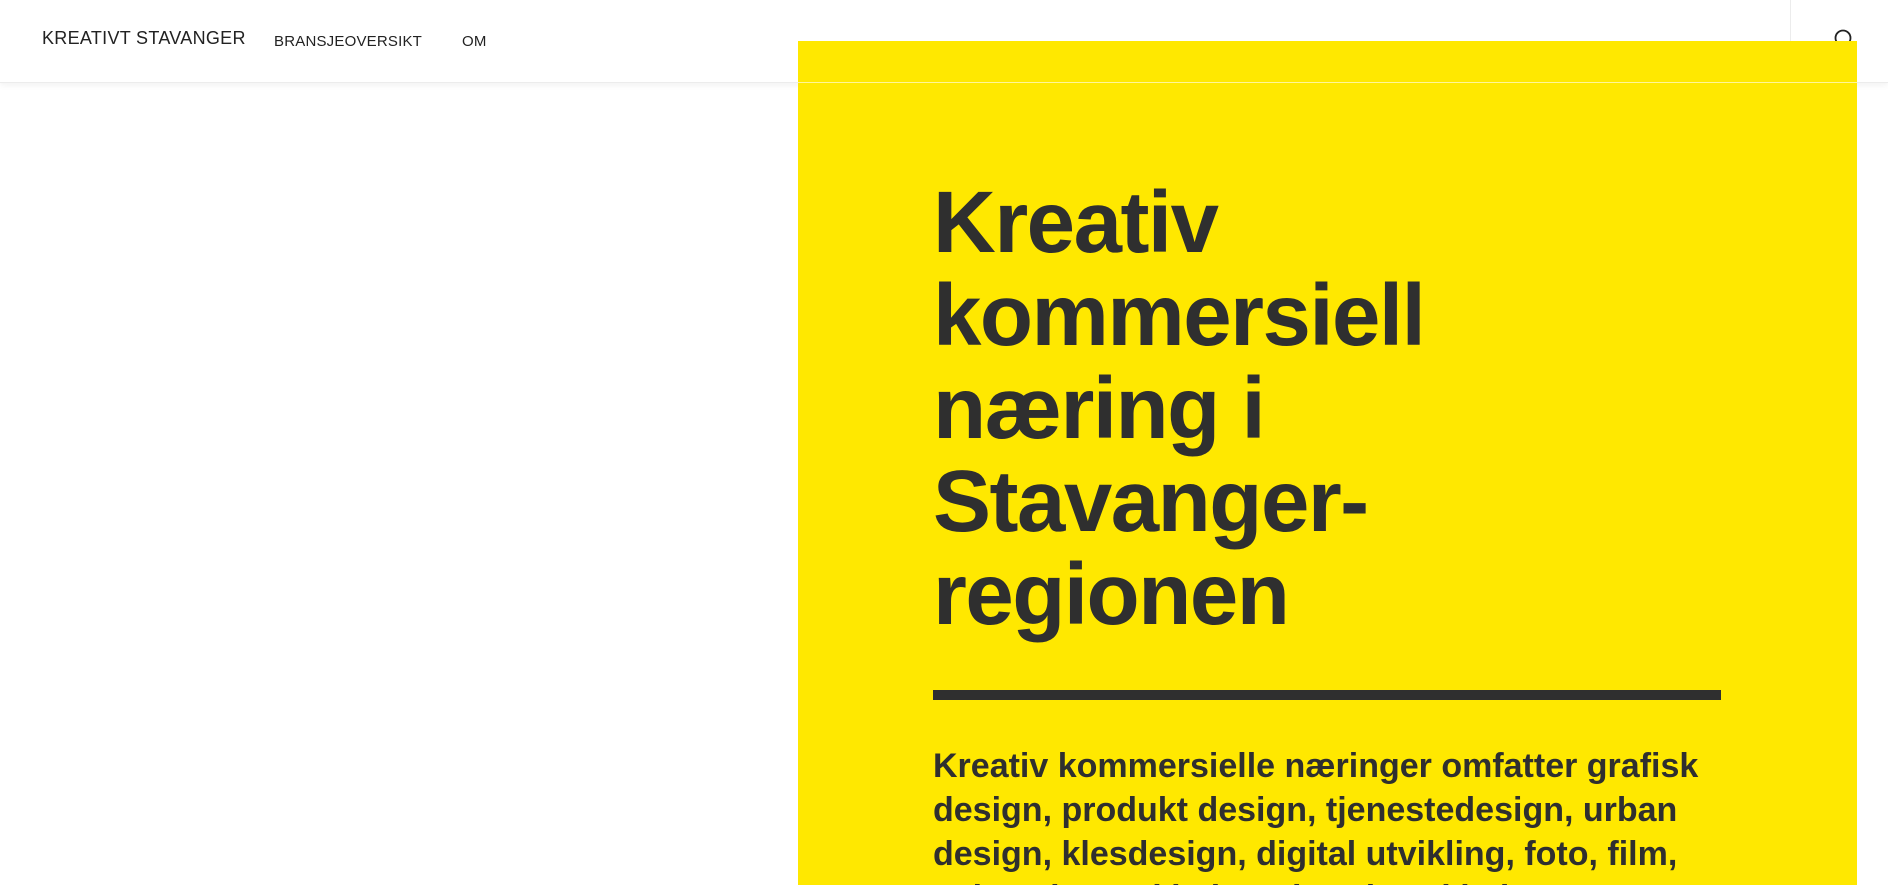 The image size is (1888, 885). What do you see at coordinates (1327, 82) in the screenshot?
I see `header-divider` at bounding box center [1327, 82].